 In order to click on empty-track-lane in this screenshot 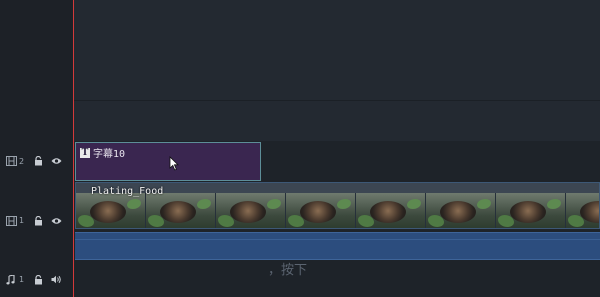, I will do `click(337, 121)`.